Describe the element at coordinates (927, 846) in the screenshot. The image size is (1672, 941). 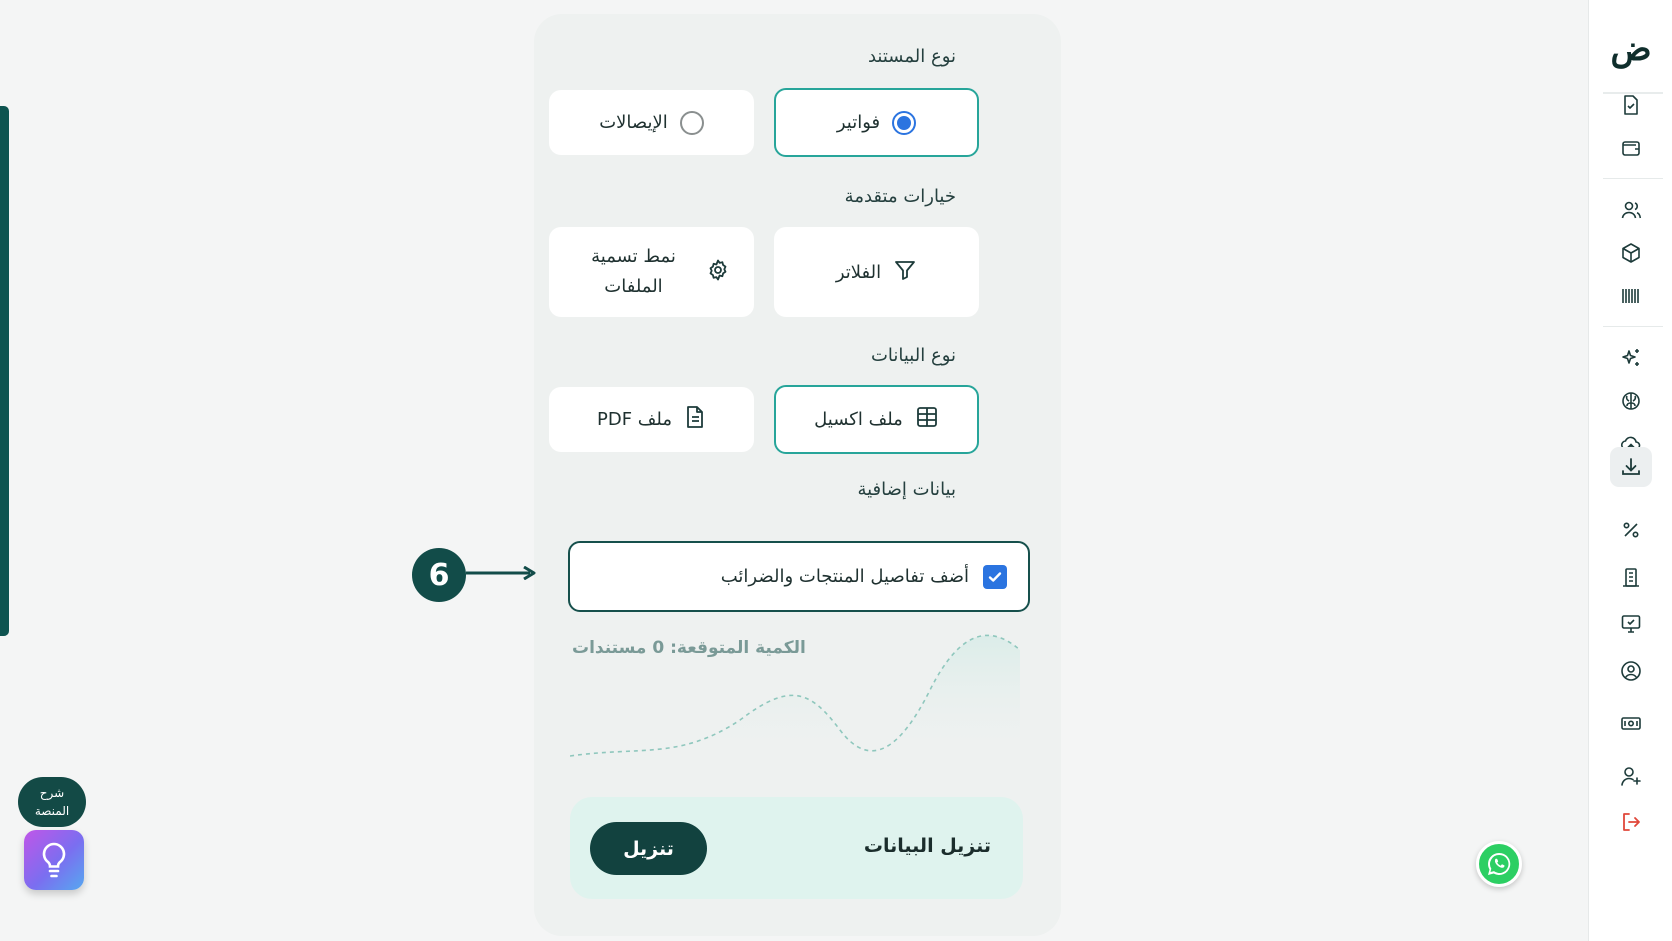
I see `download-panel-title: تنزيل البيانات` at that location.